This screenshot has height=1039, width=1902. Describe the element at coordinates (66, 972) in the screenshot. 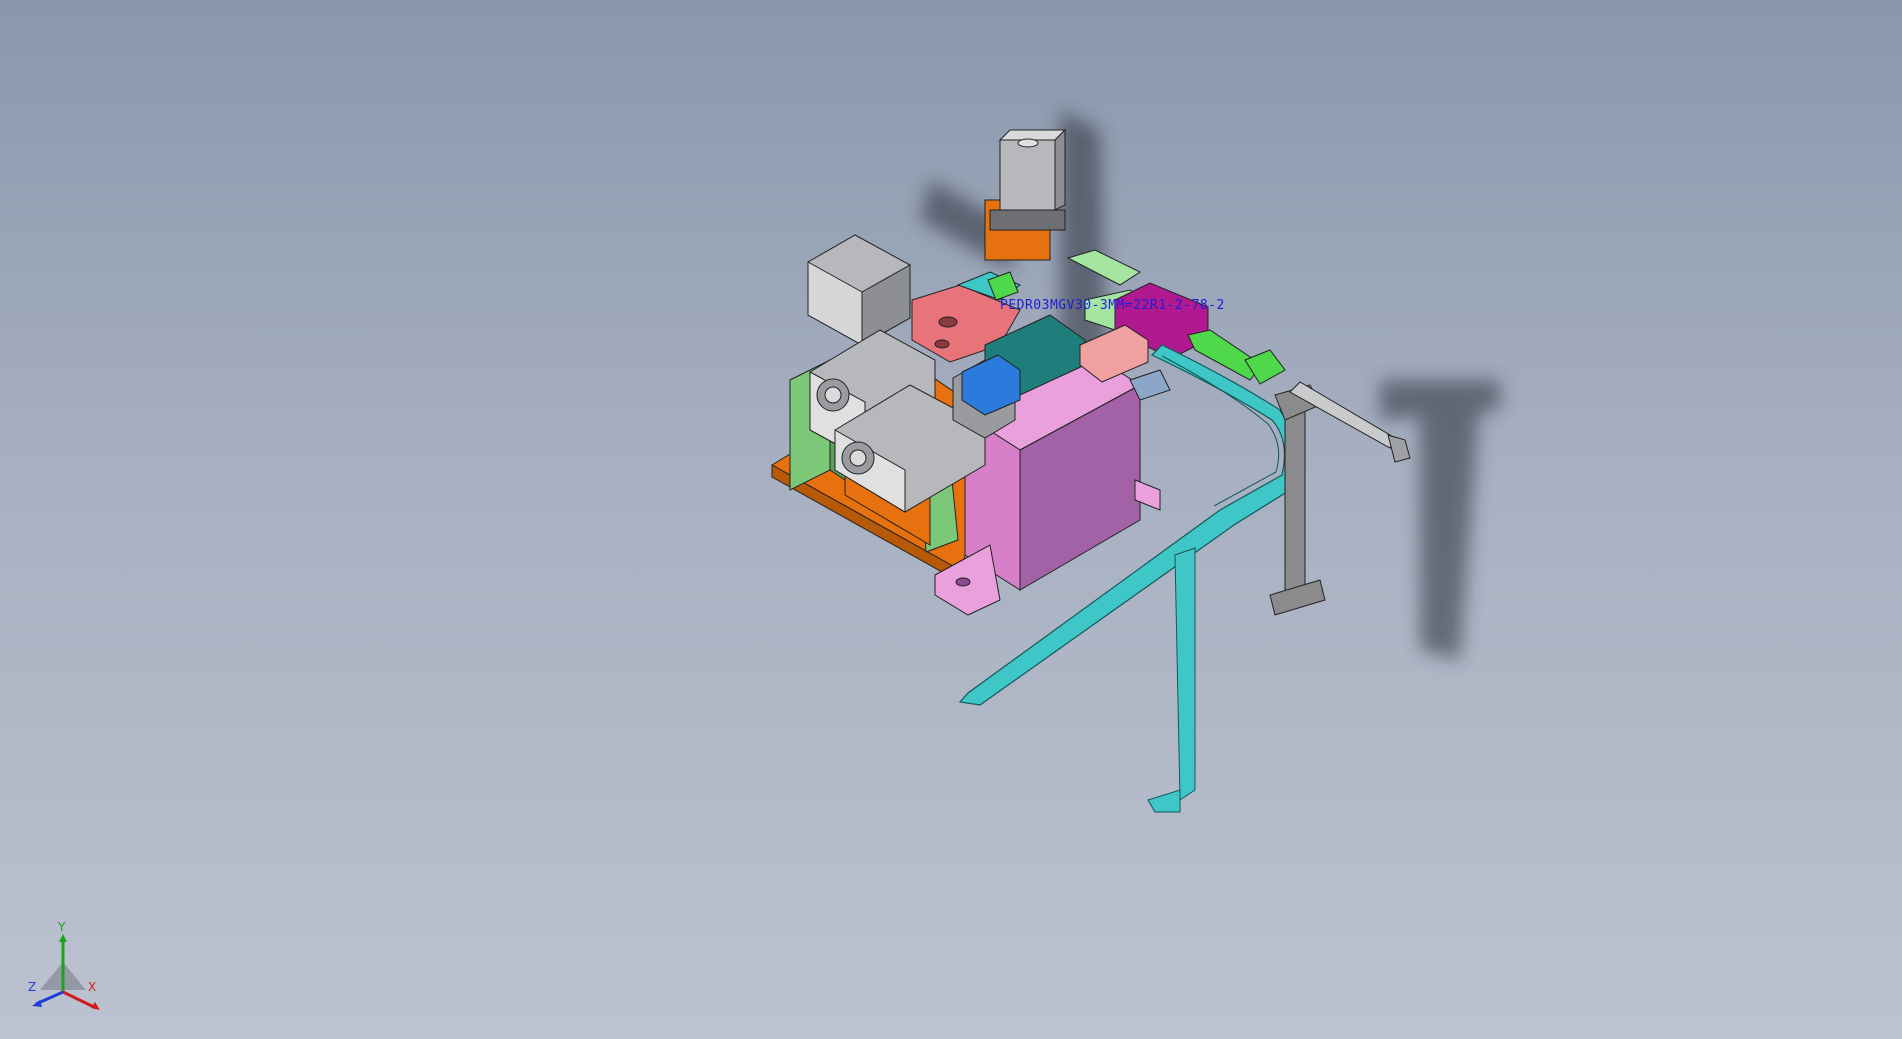

I see `triad-icon` at that location.